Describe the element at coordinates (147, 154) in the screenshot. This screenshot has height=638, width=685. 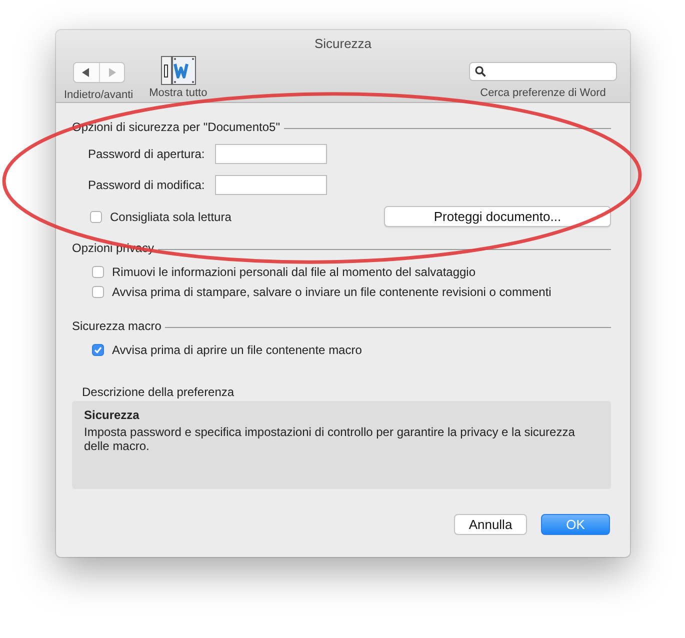
I see `field-label: Password di apertura:` at that location.